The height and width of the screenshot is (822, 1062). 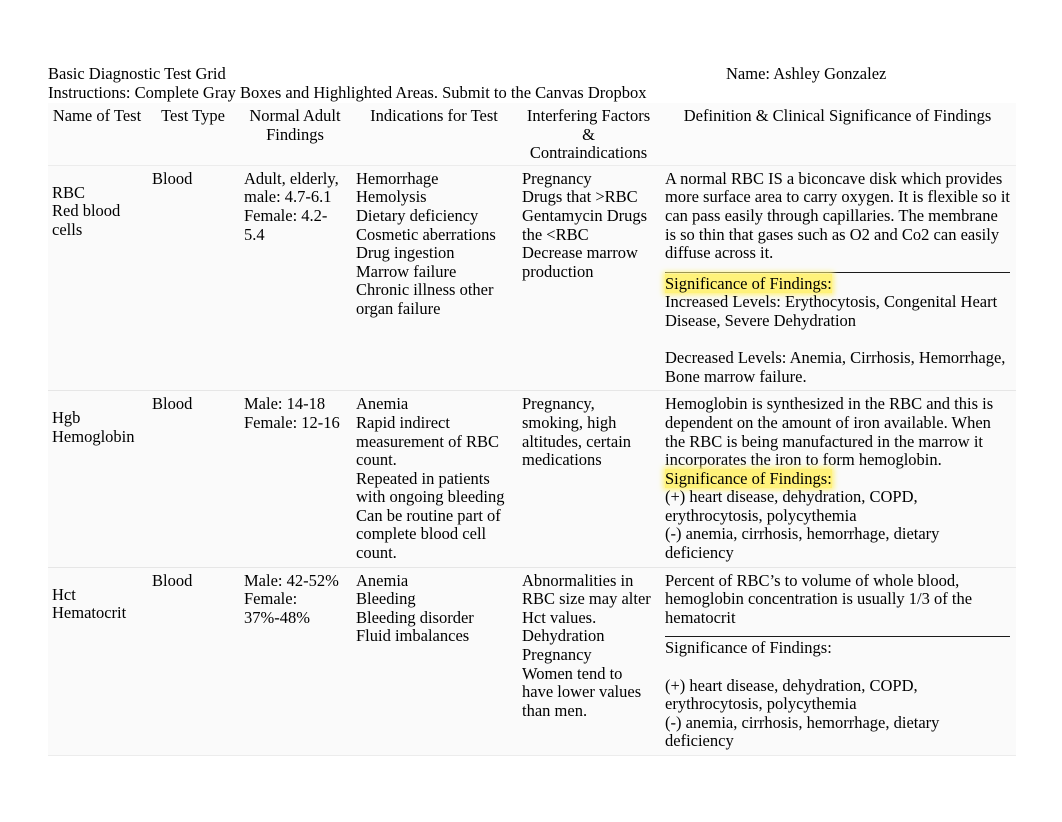 I want to click on test-full-name: Hemoglobin, so click(x=93, y=436).